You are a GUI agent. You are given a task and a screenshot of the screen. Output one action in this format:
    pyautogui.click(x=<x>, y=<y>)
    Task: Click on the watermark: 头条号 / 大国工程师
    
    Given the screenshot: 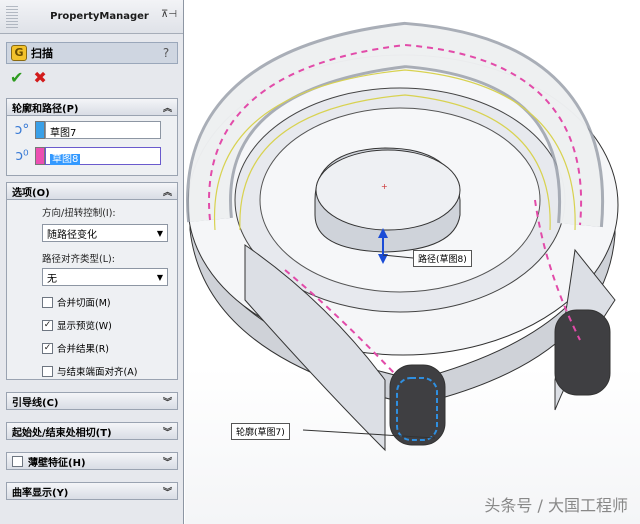 What is the action you would take?
    pyautogui.click(x=556, y=505)
    